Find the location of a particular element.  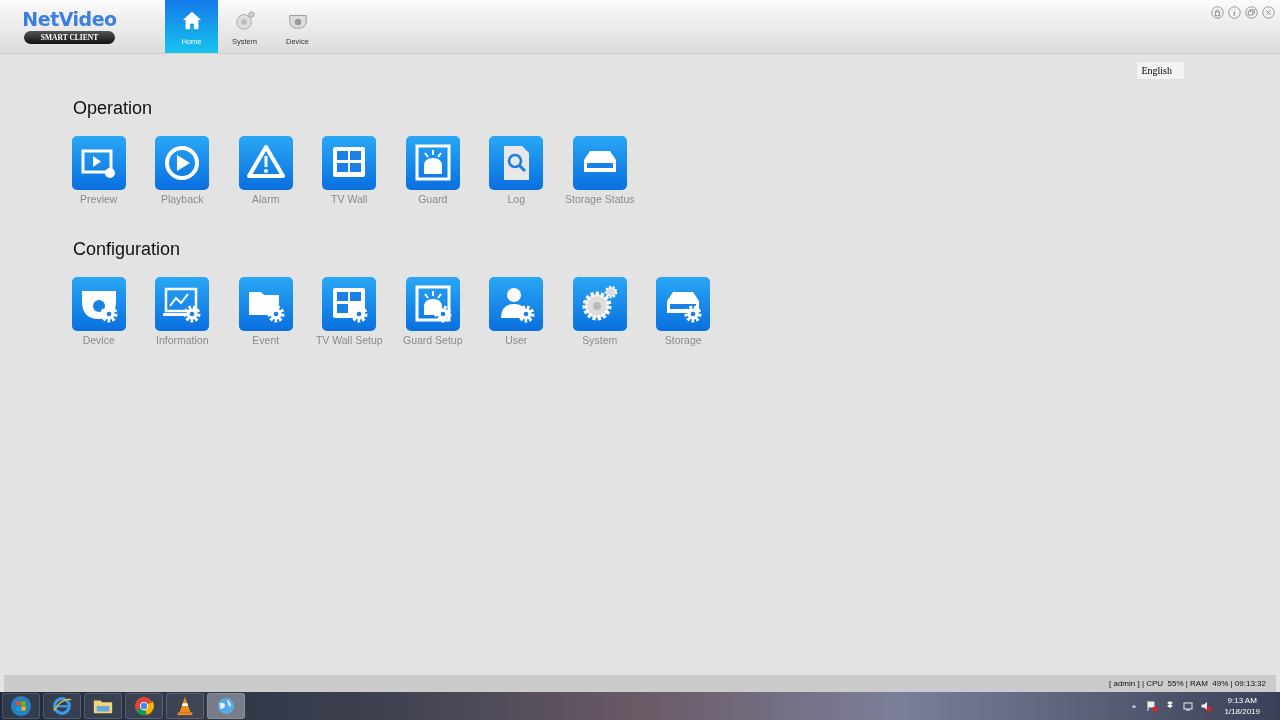

section-title: Operation is located at coordinates (113, 108).